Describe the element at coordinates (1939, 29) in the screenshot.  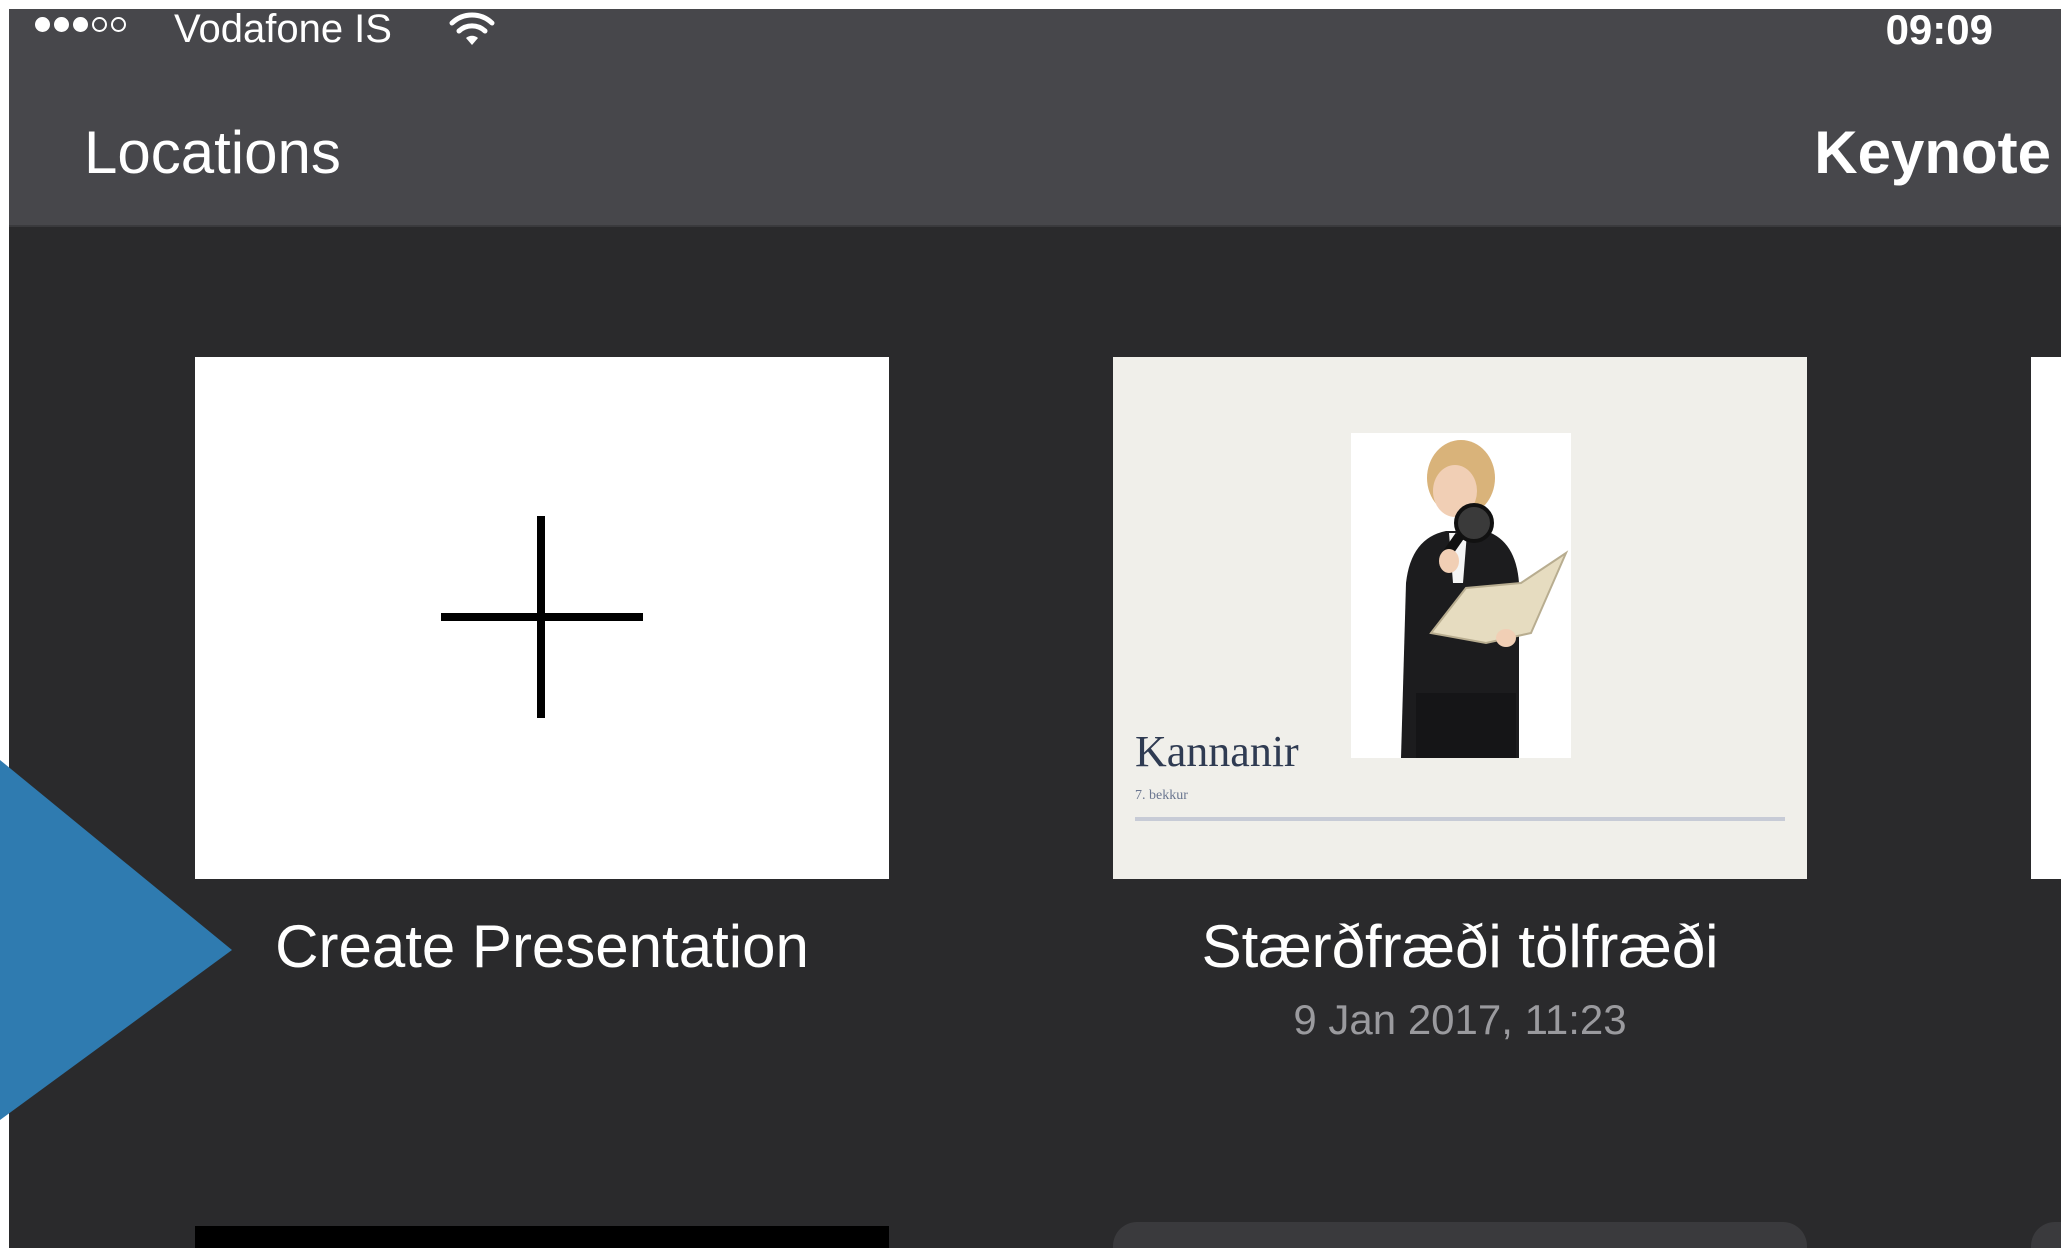
I see `clock: 09:09` at that location.